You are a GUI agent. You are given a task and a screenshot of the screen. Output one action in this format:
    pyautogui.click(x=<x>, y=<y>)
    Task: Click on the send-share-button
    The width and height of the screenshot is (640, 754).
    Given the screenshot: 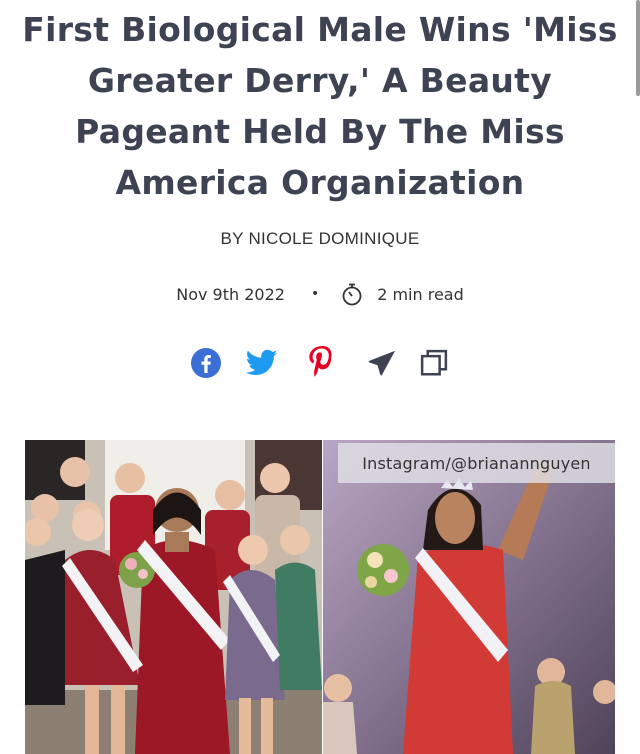 What is the action you would take?
    pyautogui.click(x=382, y=363)
    